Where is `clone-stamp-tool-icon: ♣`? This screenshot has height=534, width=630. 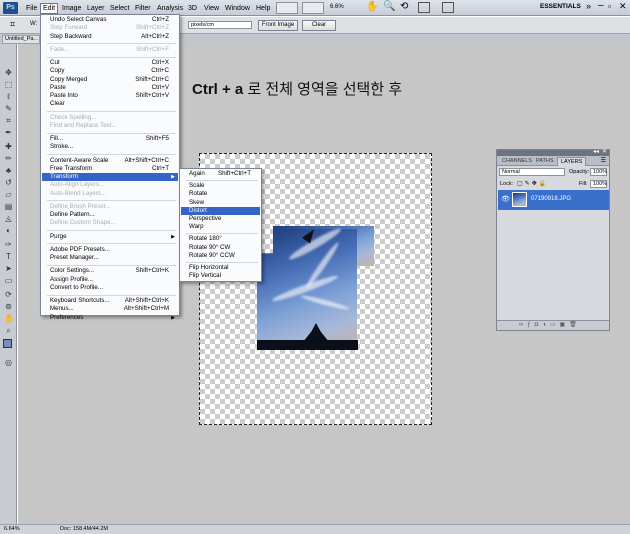
clone-stamp-tool-icon: ♣ is located at coordinates (8, 170).